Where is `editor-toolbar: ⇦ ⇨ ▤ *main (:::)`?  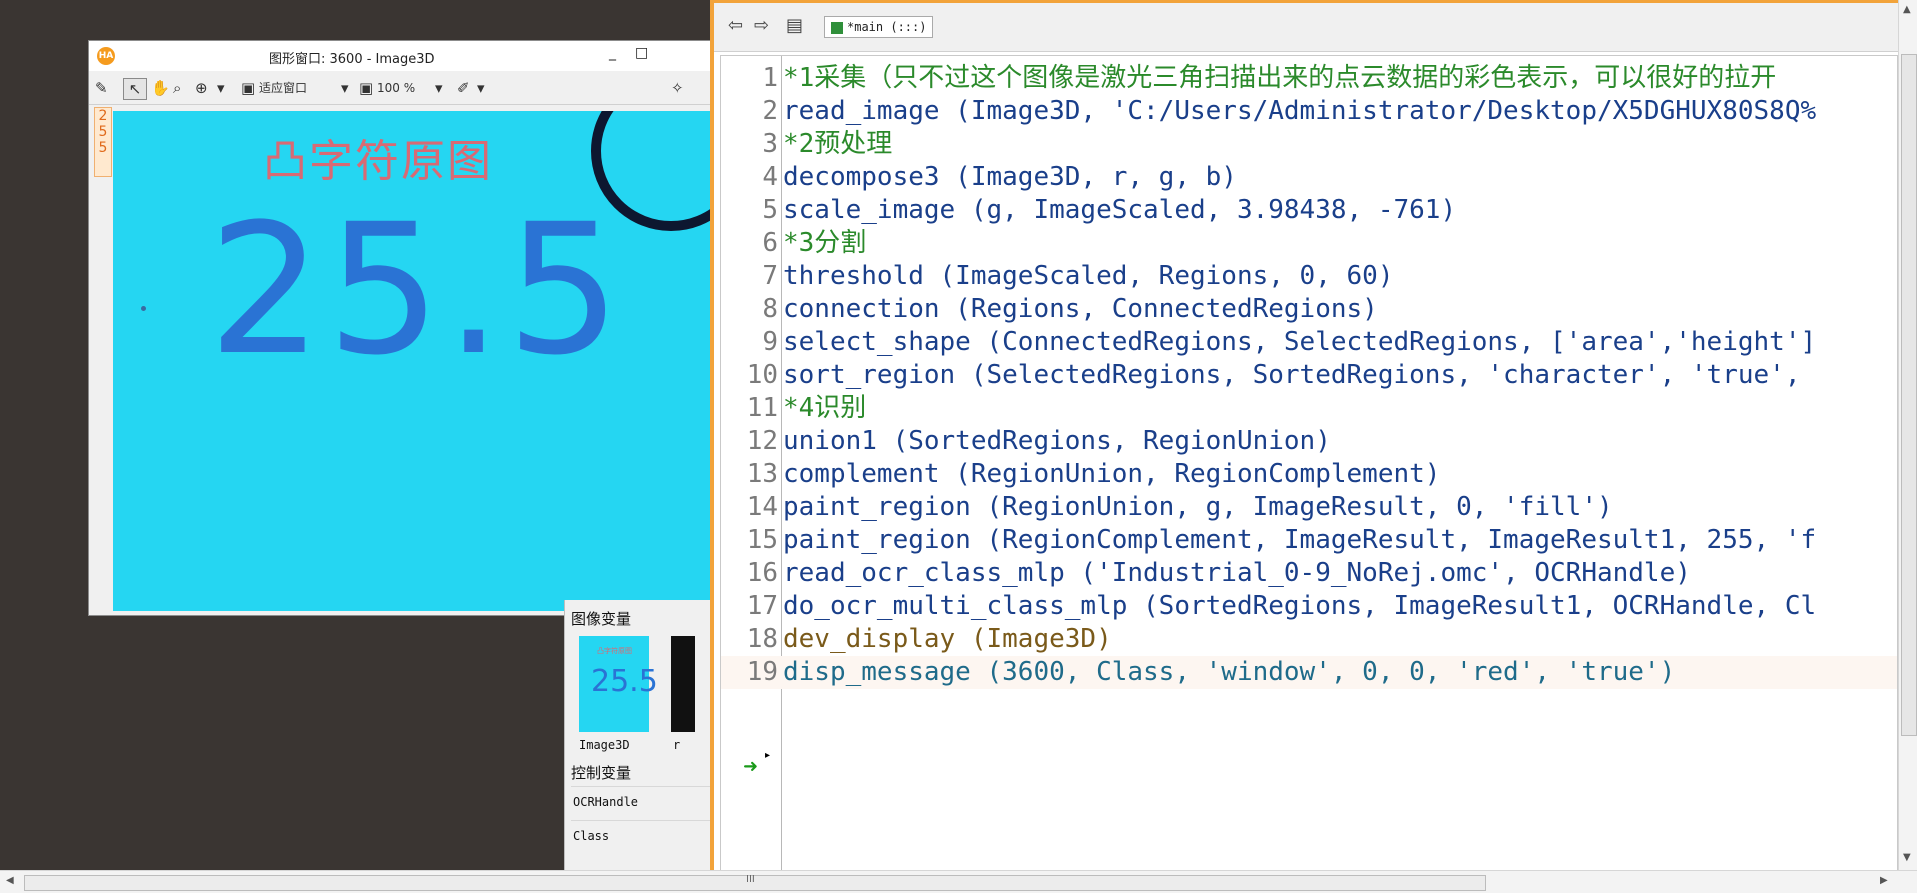 editor-toolbar: ⇦ ⇨ ▤ *main (:::) is located at coordinates (1307, 27).